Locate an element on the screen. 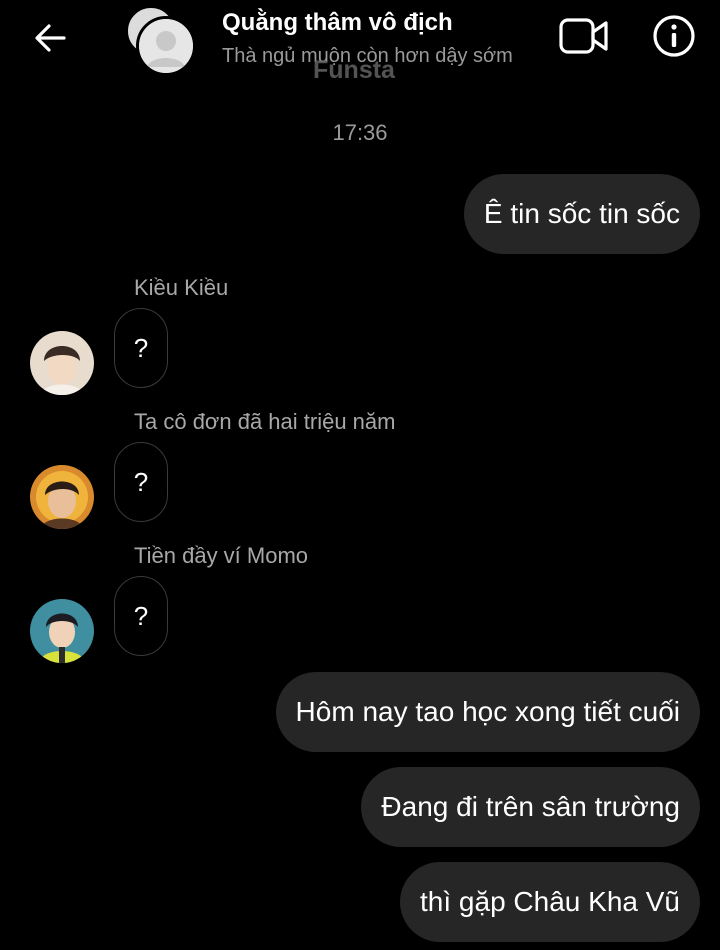 The height and width of the screenshot is (950, 720). back-button is located at coordinates (50, 38).